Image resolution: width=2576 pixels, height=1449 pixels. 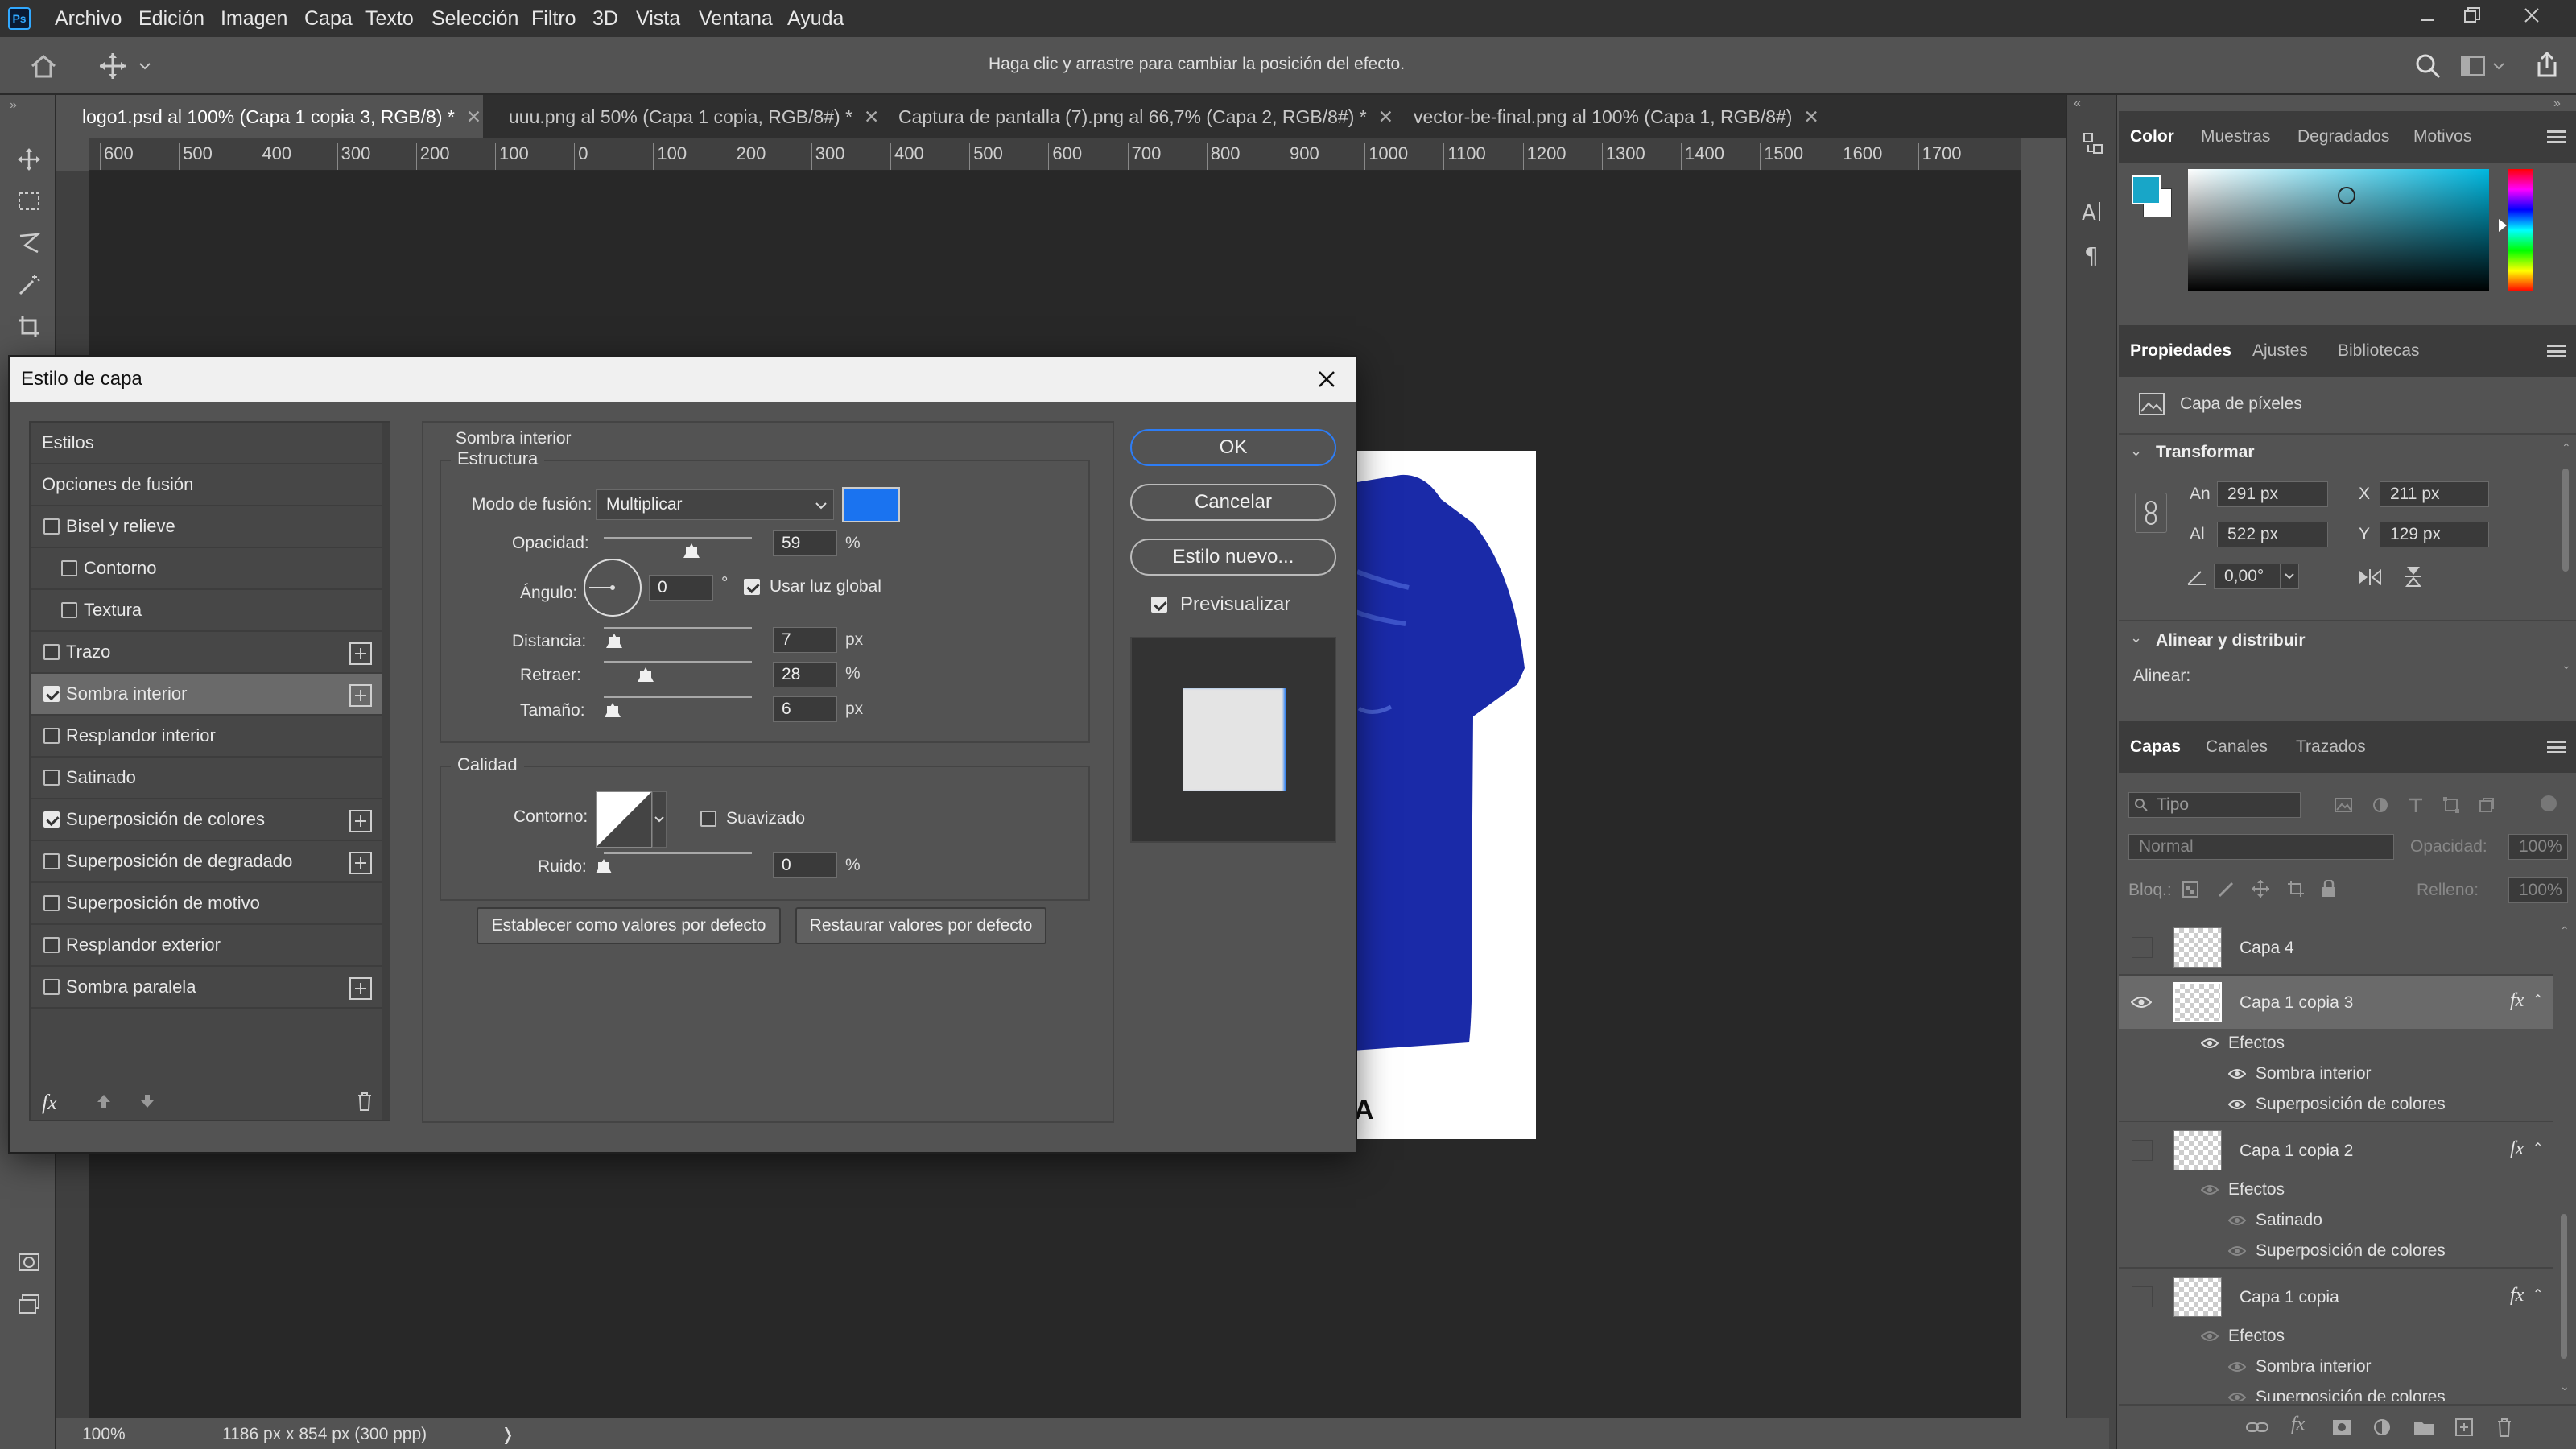 I want to click on style-item: Sombra interior, so click(x=208, y=695).